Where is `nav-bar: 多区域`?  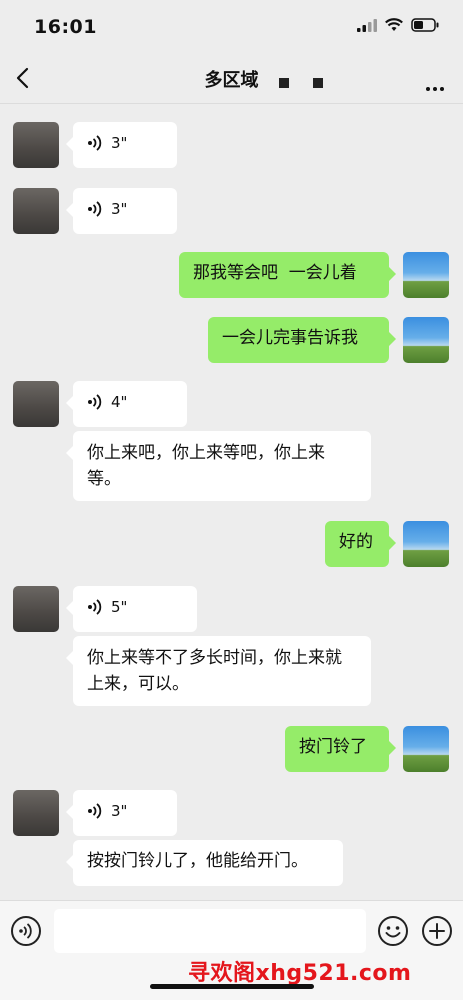 nav-bar: 多区域 is located at coordinates (231, 78).